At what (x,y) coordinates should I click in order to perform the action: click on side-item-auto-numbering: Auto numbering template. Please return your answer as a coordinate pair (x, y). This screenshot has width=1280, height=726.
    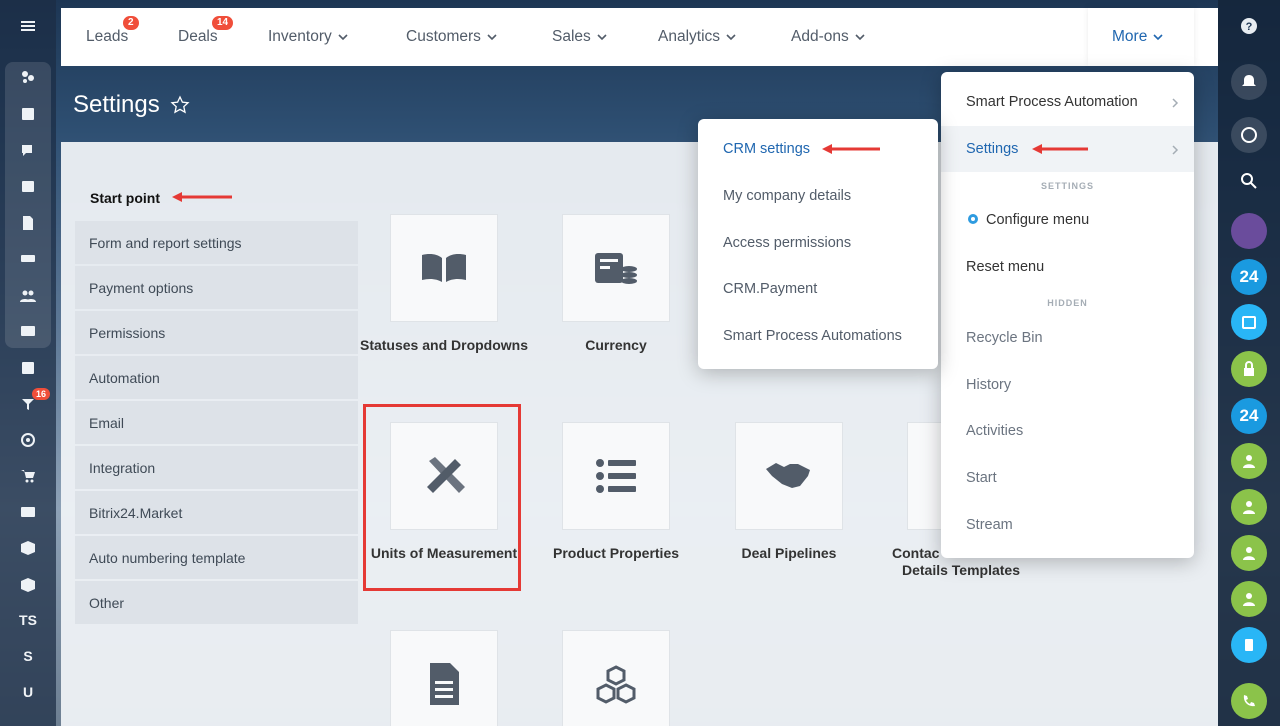
    Looking at the image, I should click on (216, 557).